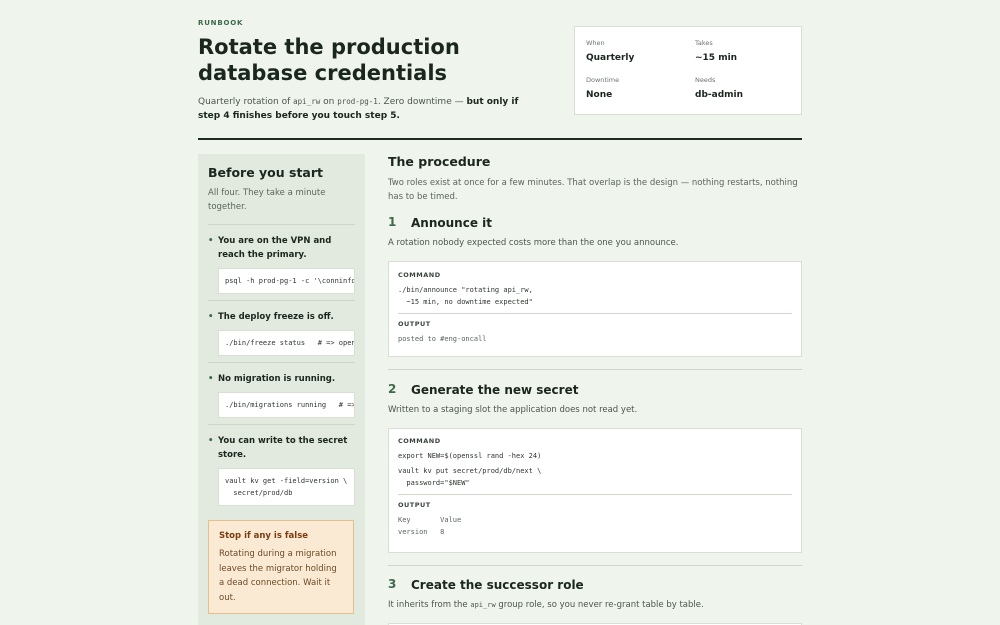 Image resolution: width=1000 pixels, height=625 pixels. What do you see at coordinates (602, 88) in the screenshot?
I see `fact-downtime: Downtime None` at bounding box center [602, 88].